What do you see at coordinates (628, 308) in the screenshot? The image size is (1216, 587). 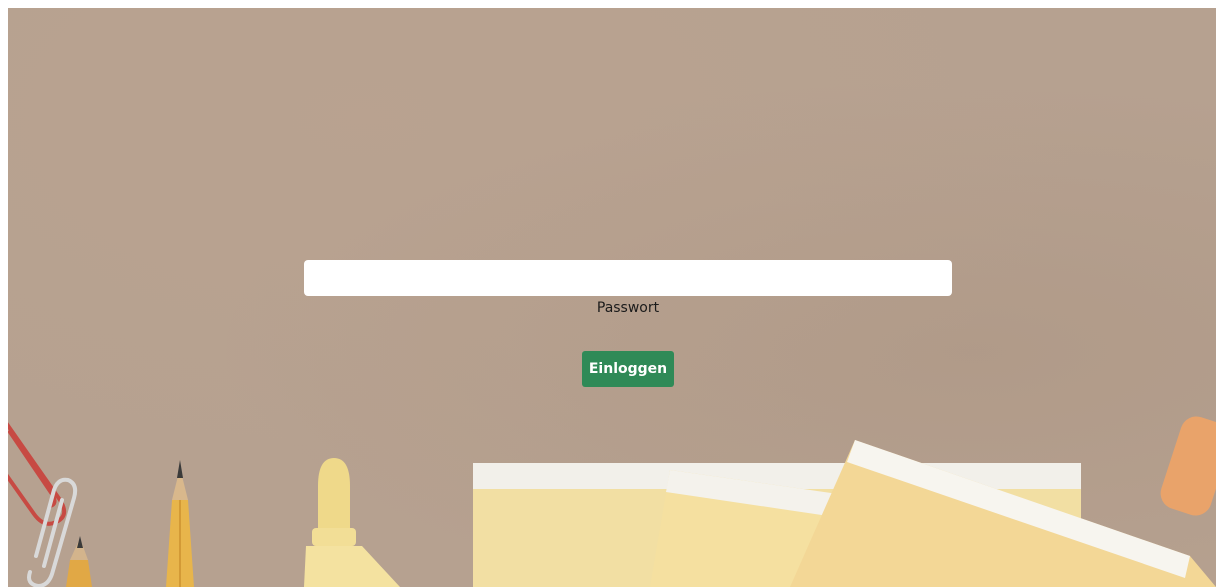 I see `password-label: Passwort` at bounding box center [628, 308].